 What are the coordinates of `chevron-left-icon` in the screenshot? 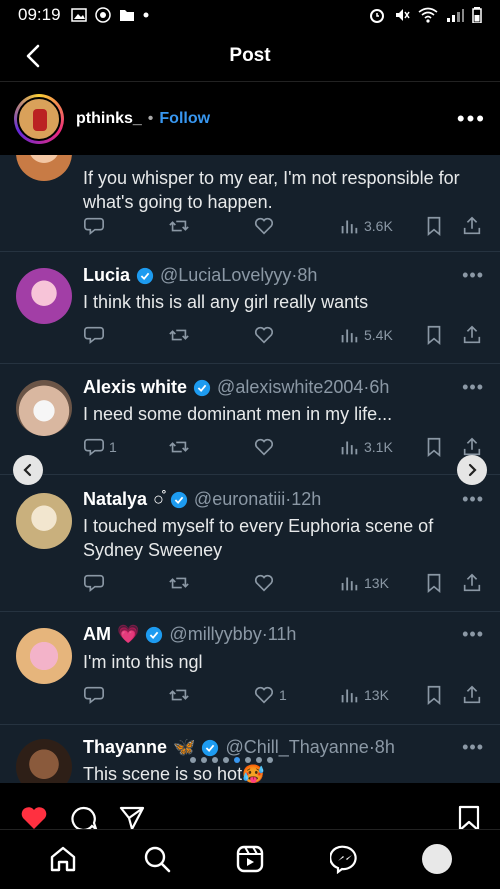 It's located at (34, 56).